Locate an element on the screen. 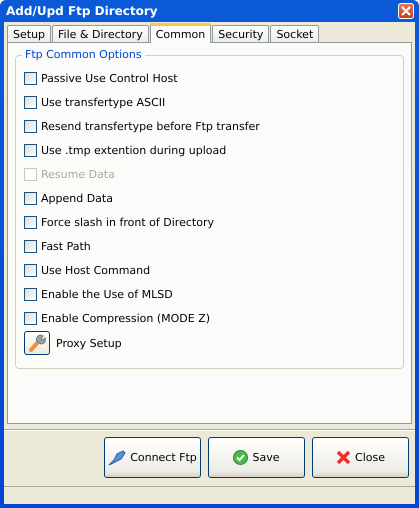 This screenshot has height=508, width=419. checkbox-label: Resend transfertype before Ftp transfer is located at coordinates (150, 126).